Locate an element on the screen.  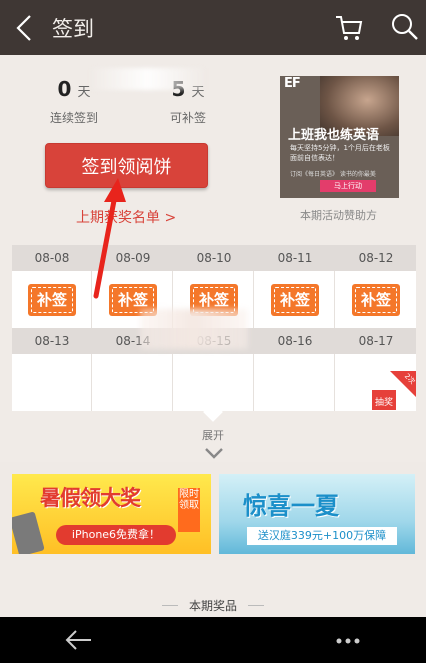
gift-icon: 抽奖 is located at coordinates (384, 400).